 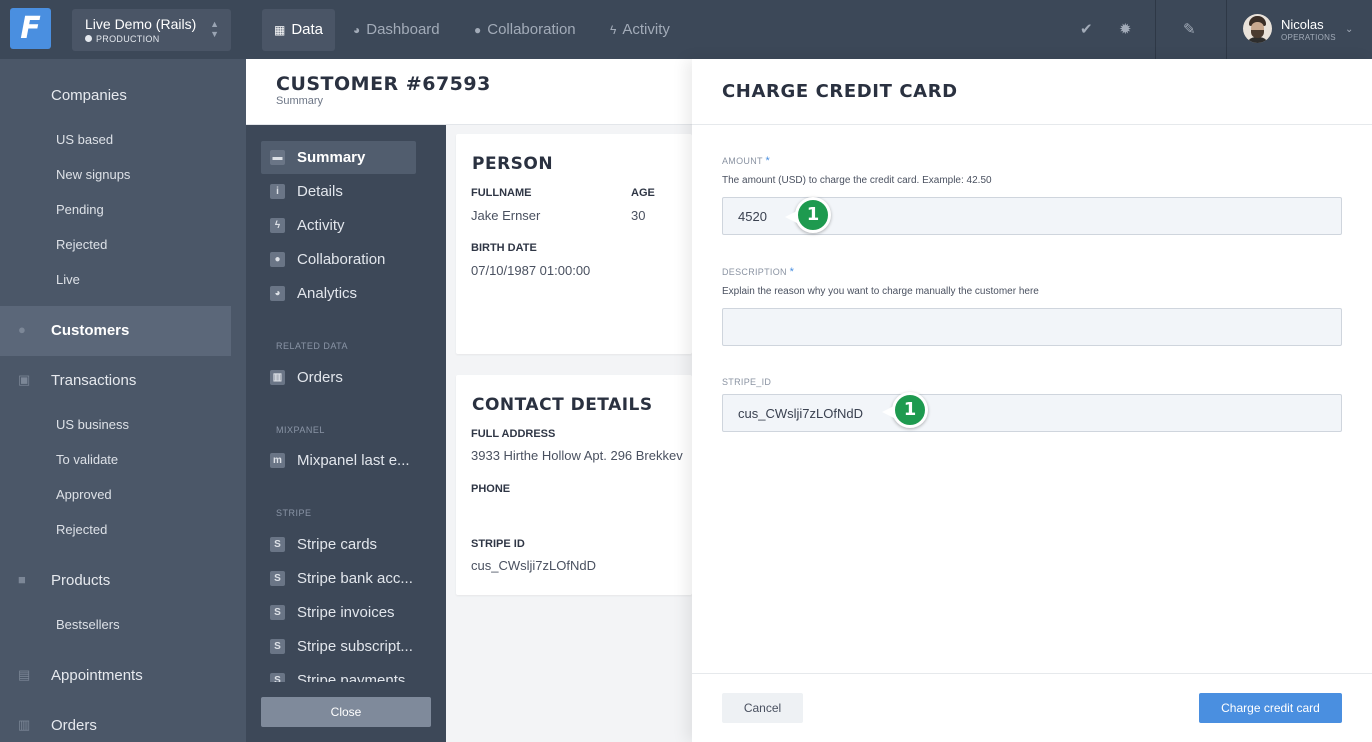 I want to click on sidebar-item-products: ■ Products, so click(x=115, y=581).